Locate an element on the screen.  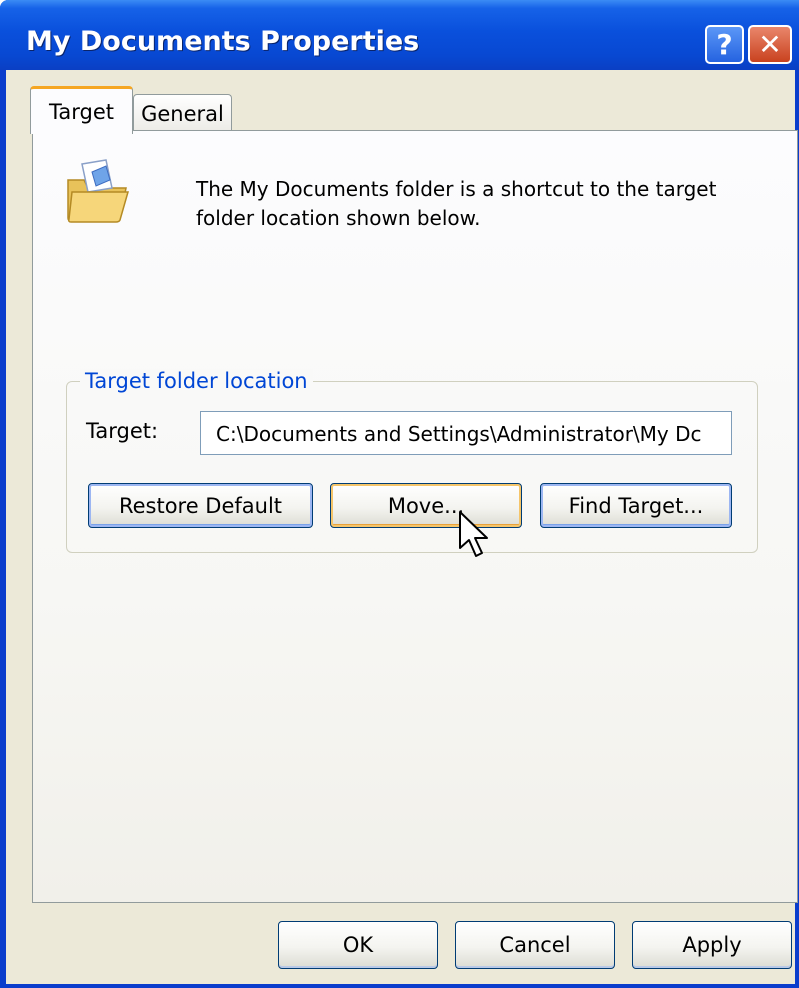
title-bar: My Documents Properties ? ✕ is located at coordinates (399, 35).